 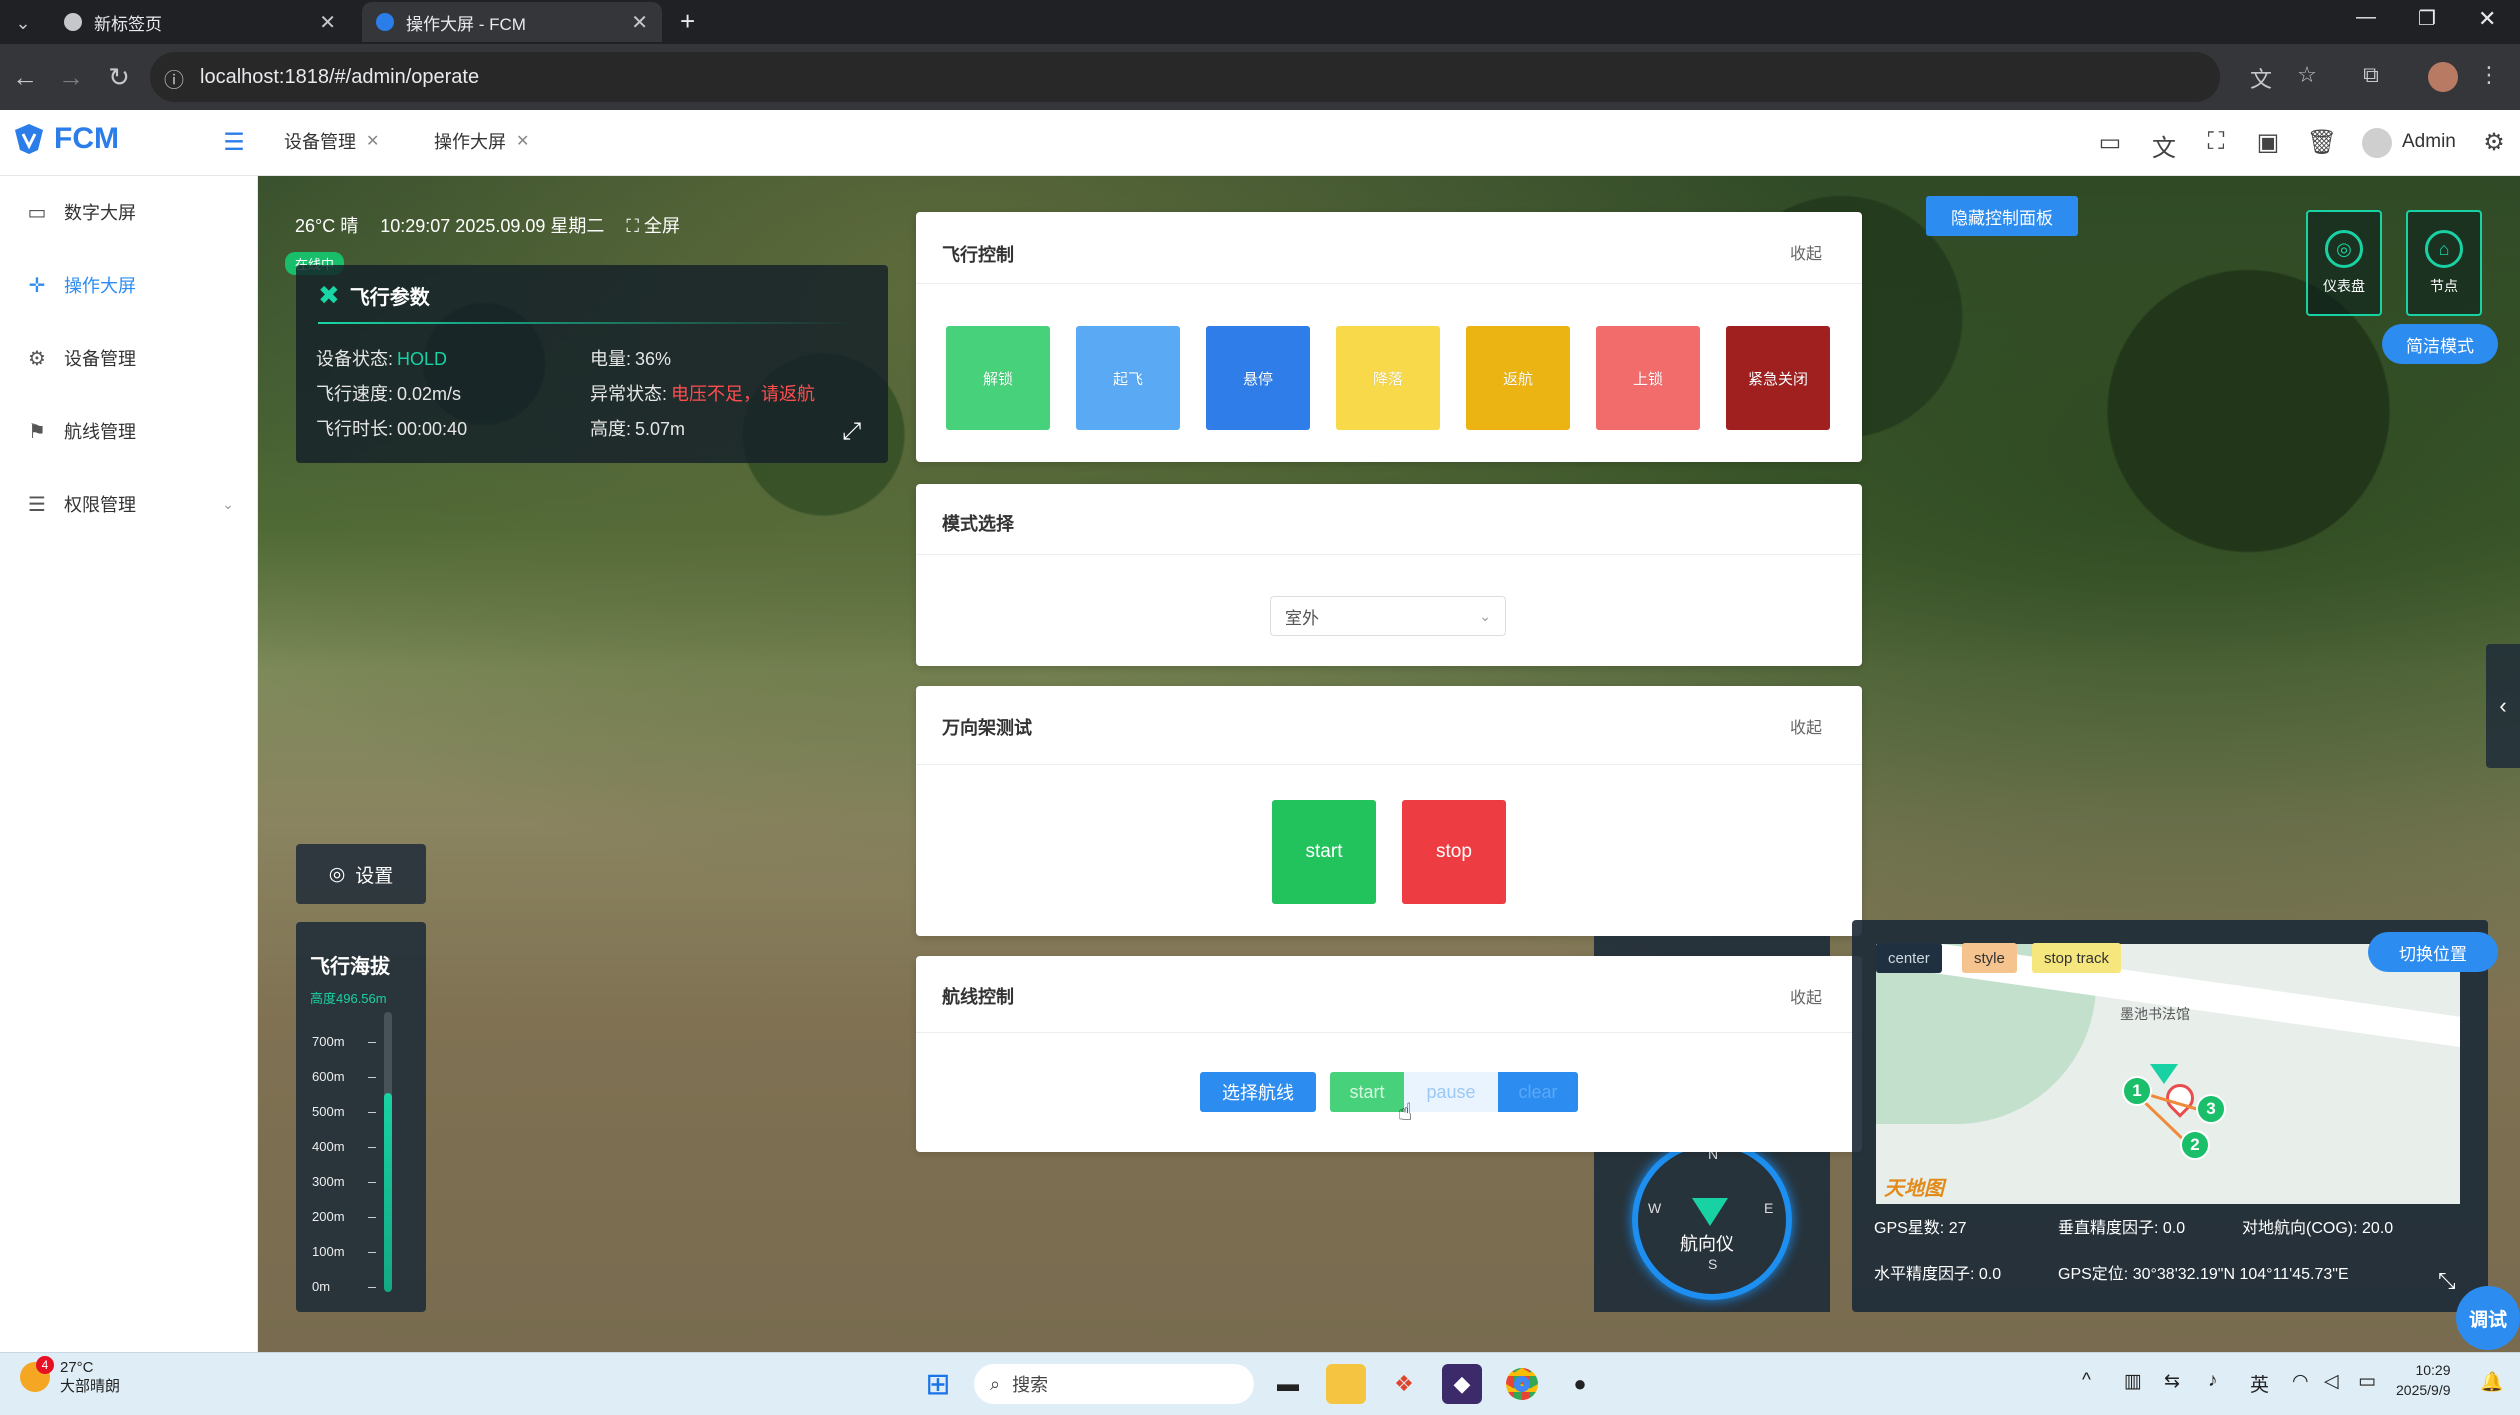 What do you see at coordinates (2488, 1318) in the screenshot?
I see `debug-button: 调试` at bounding box center [2488, 1318].